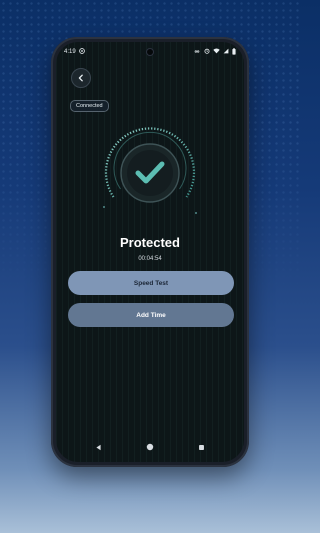 The height and width of the screenshot is (533, 320). I want to click on system-nav-bar, so click(150, 447).